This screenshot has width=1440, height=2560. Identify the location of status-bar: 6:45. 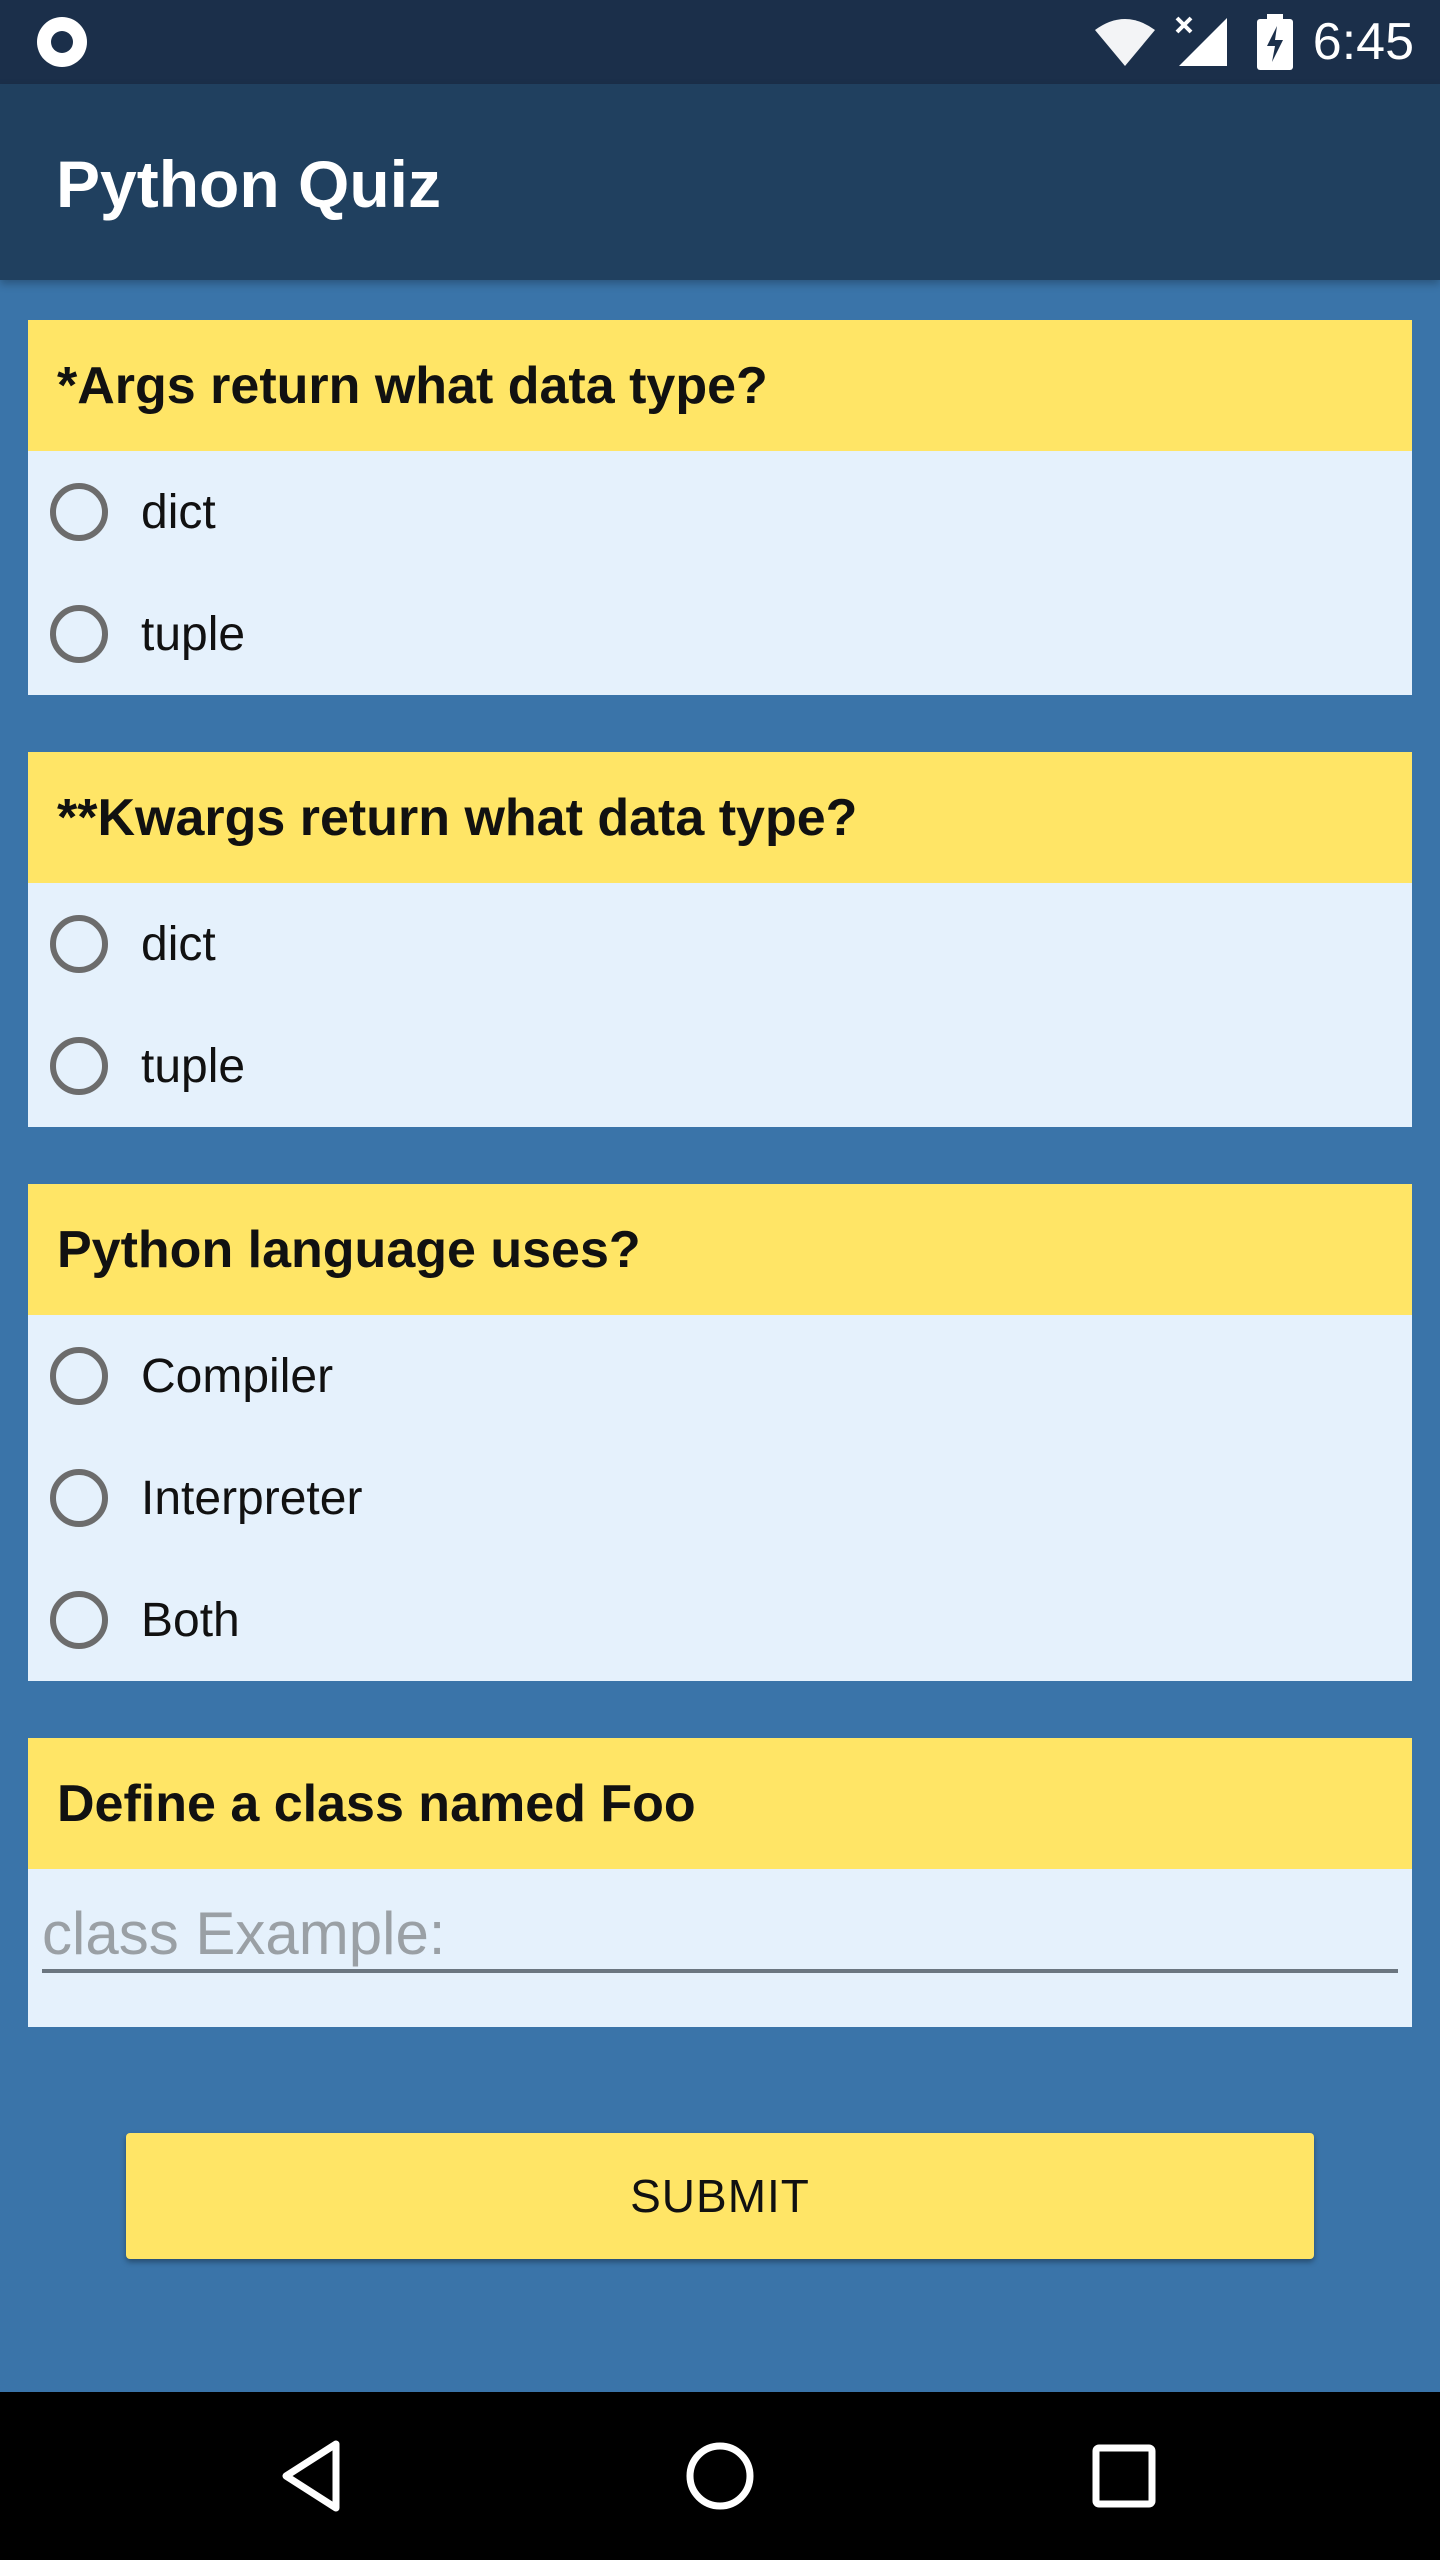
(720, 42).